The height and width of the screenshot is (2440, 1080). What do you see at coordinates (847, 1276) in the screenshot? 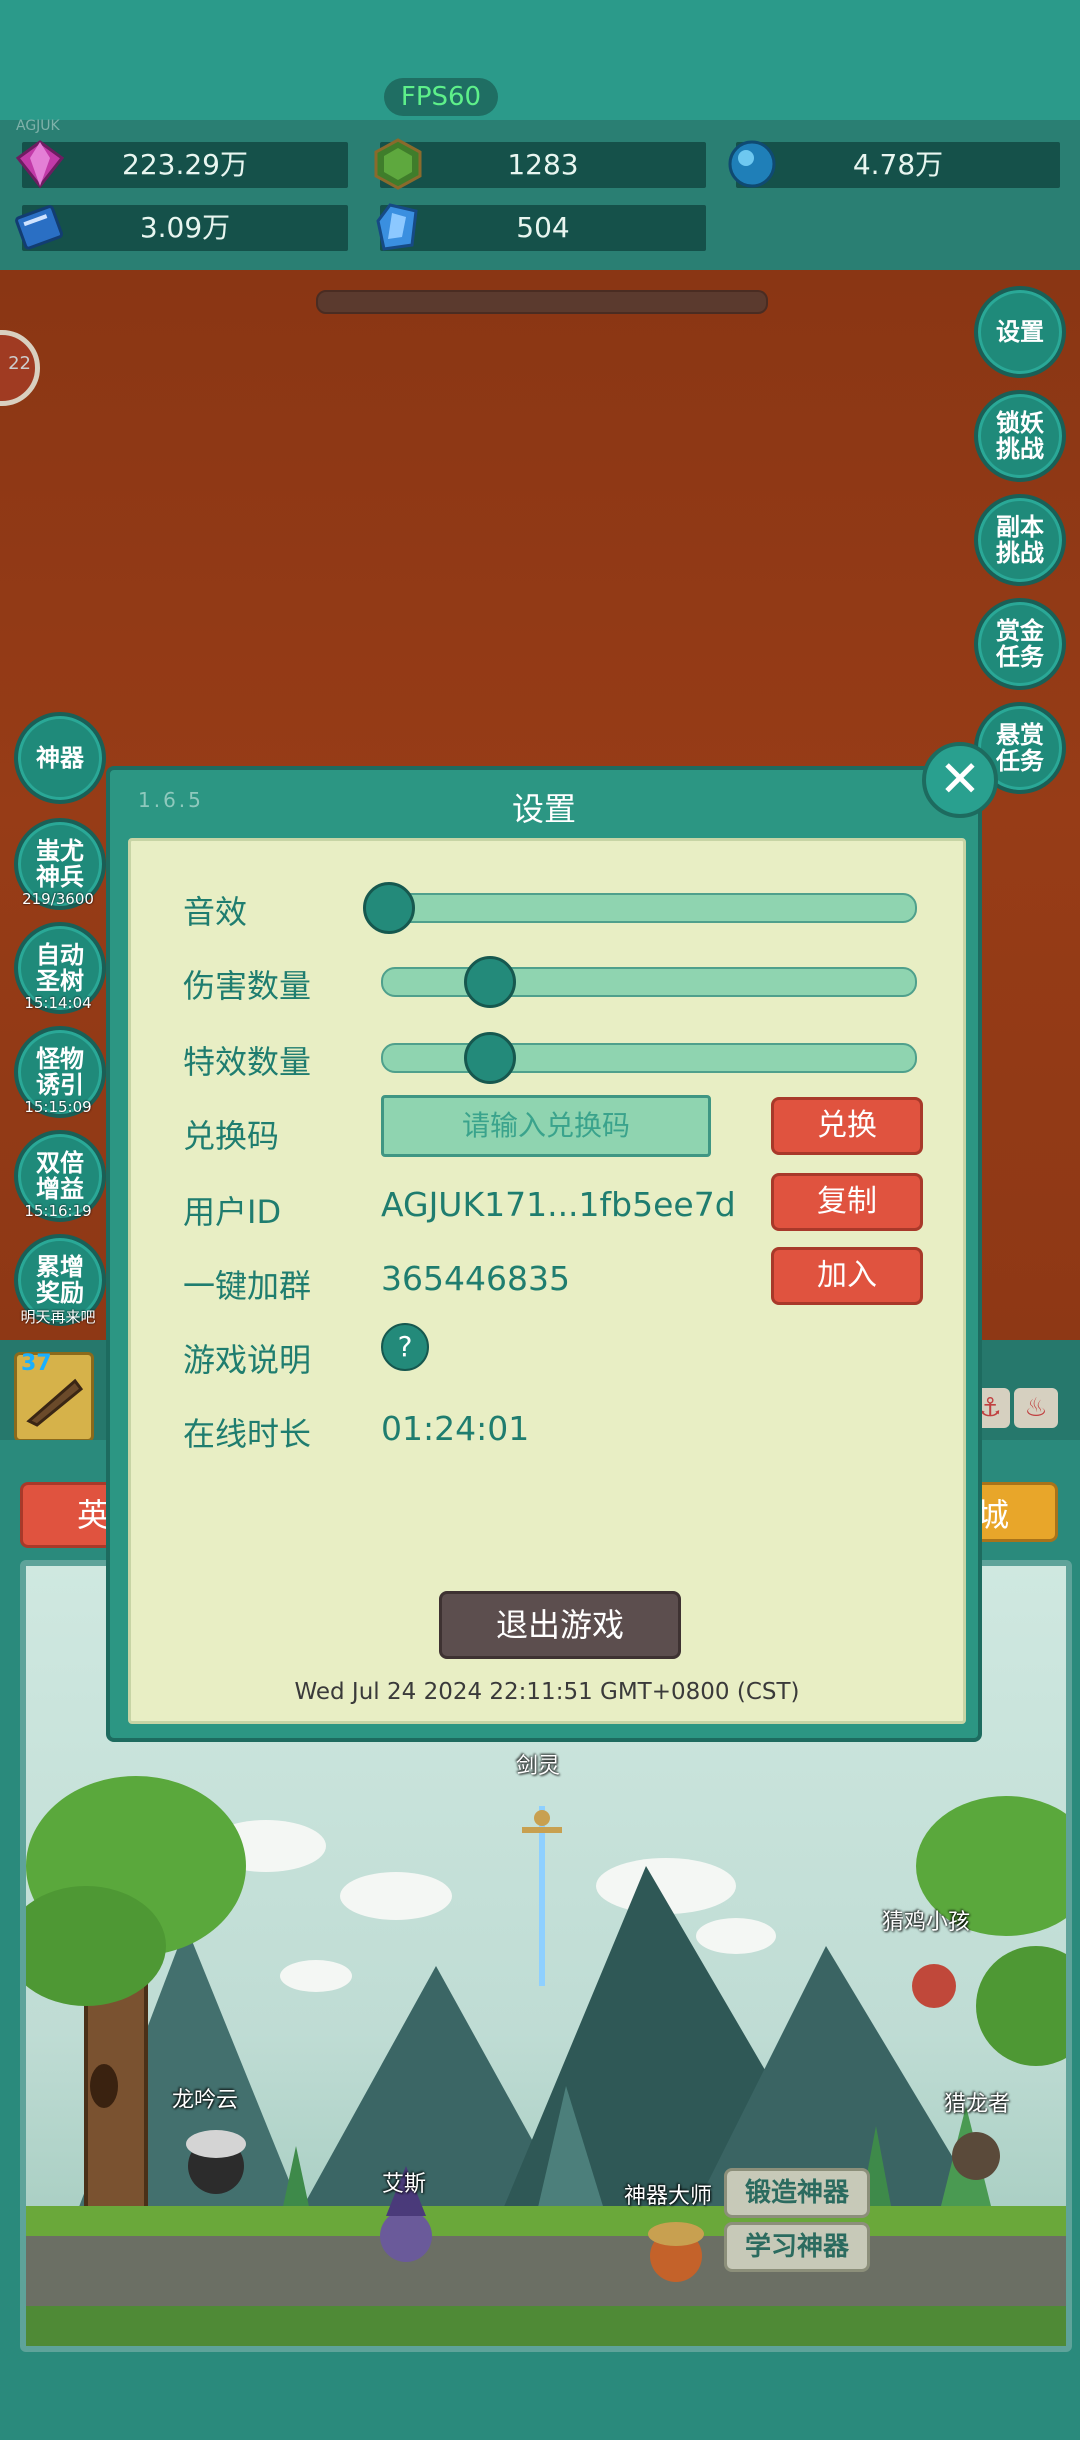
I see `join-button: 加入` at bounding box center [847, 1276].